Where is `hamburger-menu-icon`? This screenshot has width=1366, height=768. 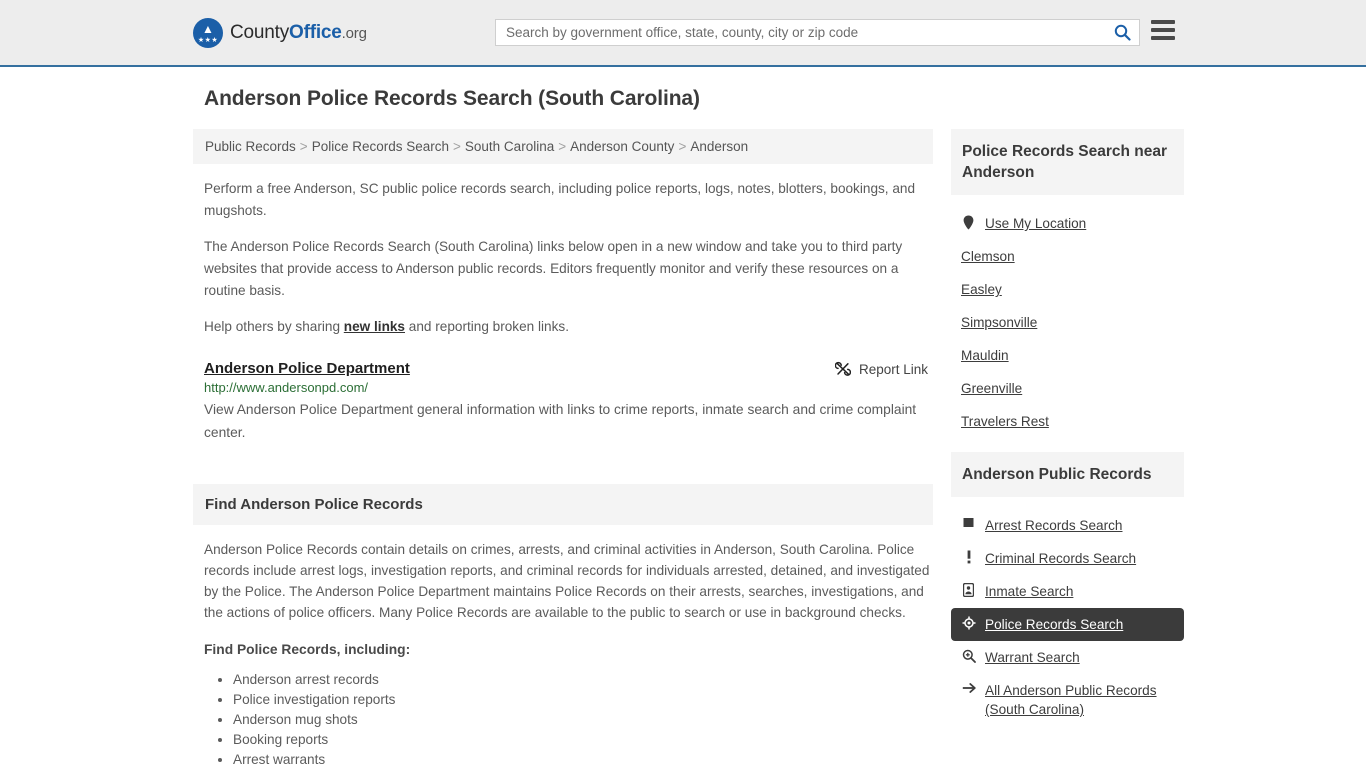
hamburger-menu-icon is located at coordinates (1163, 30).